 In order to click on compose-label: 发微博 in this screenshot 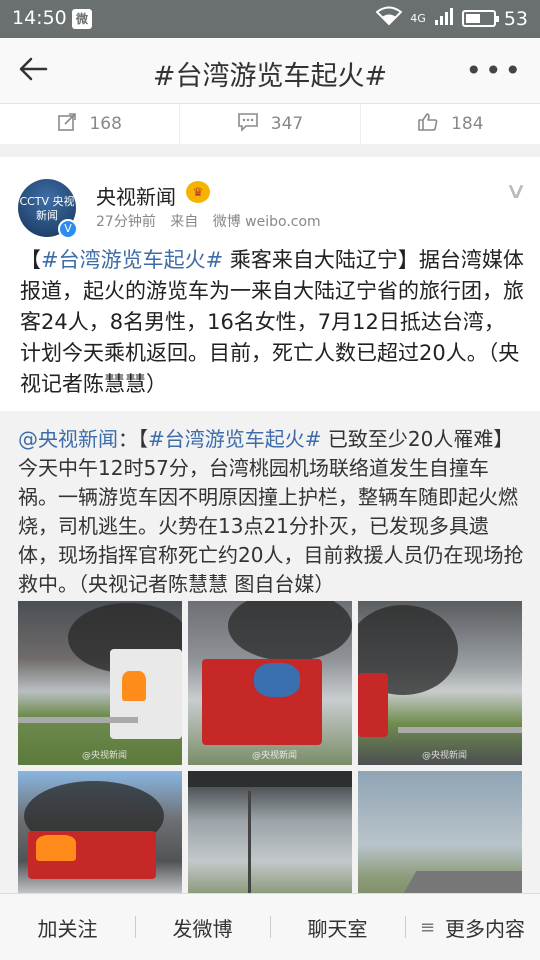, I will do `click(202, 928)`.